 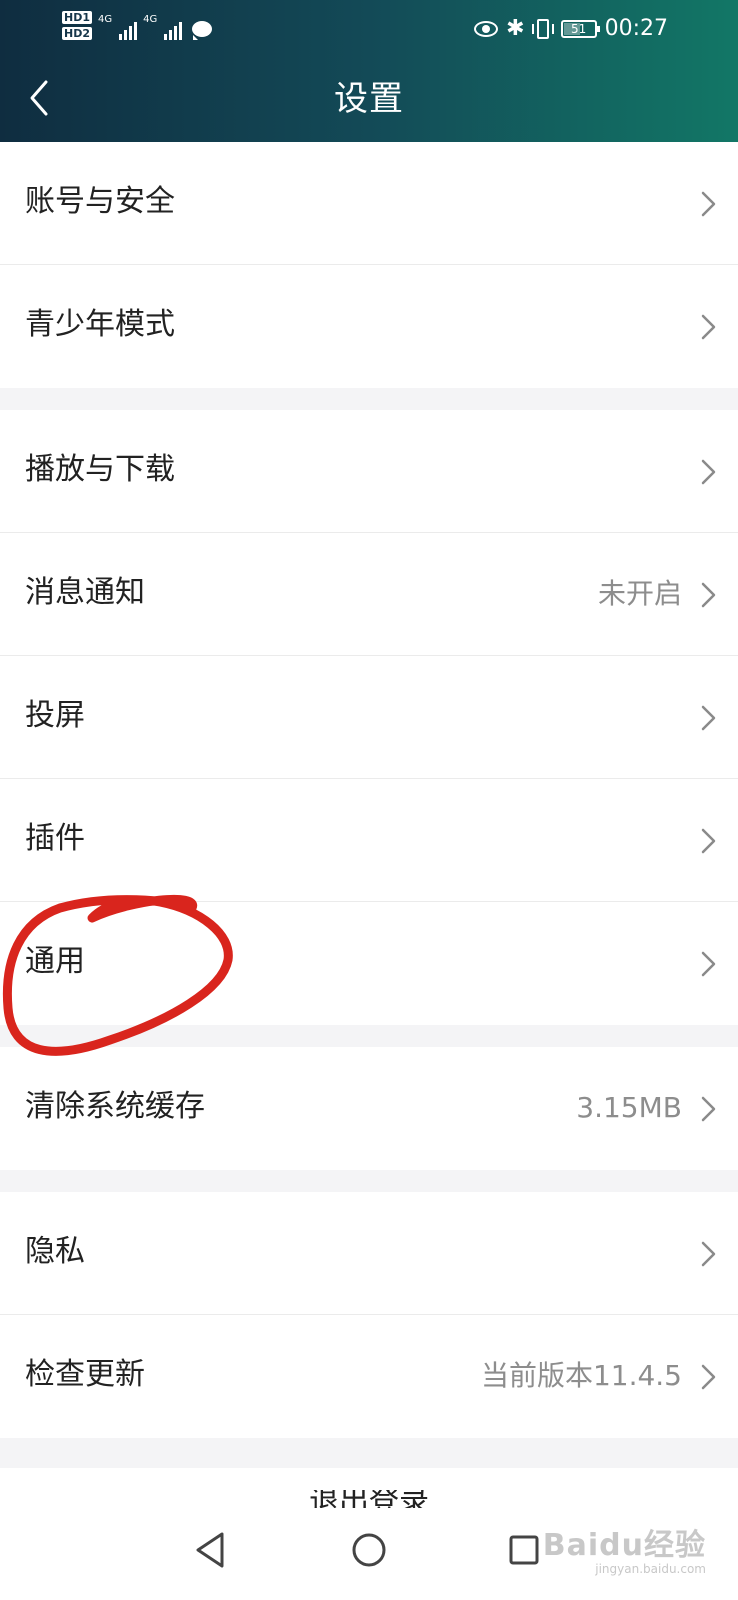 What do you see at coordinates (77, 33) in the screenshot?
I see `hd-badge-2: HD2` at bounding box center [77, 33].